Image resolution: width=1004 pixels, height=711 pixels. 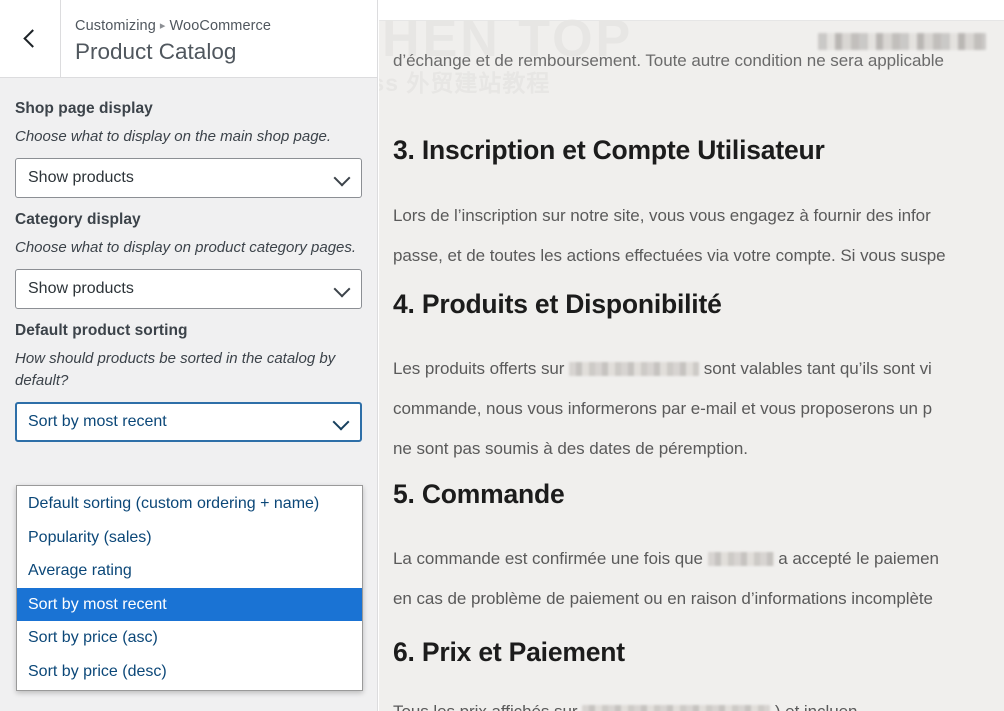 What do you see at coordinates (609, 150) in the screenshot?
I see `section-heading: 3. Inscription et Compte Utilisateur` at bounding box center [609, 150].